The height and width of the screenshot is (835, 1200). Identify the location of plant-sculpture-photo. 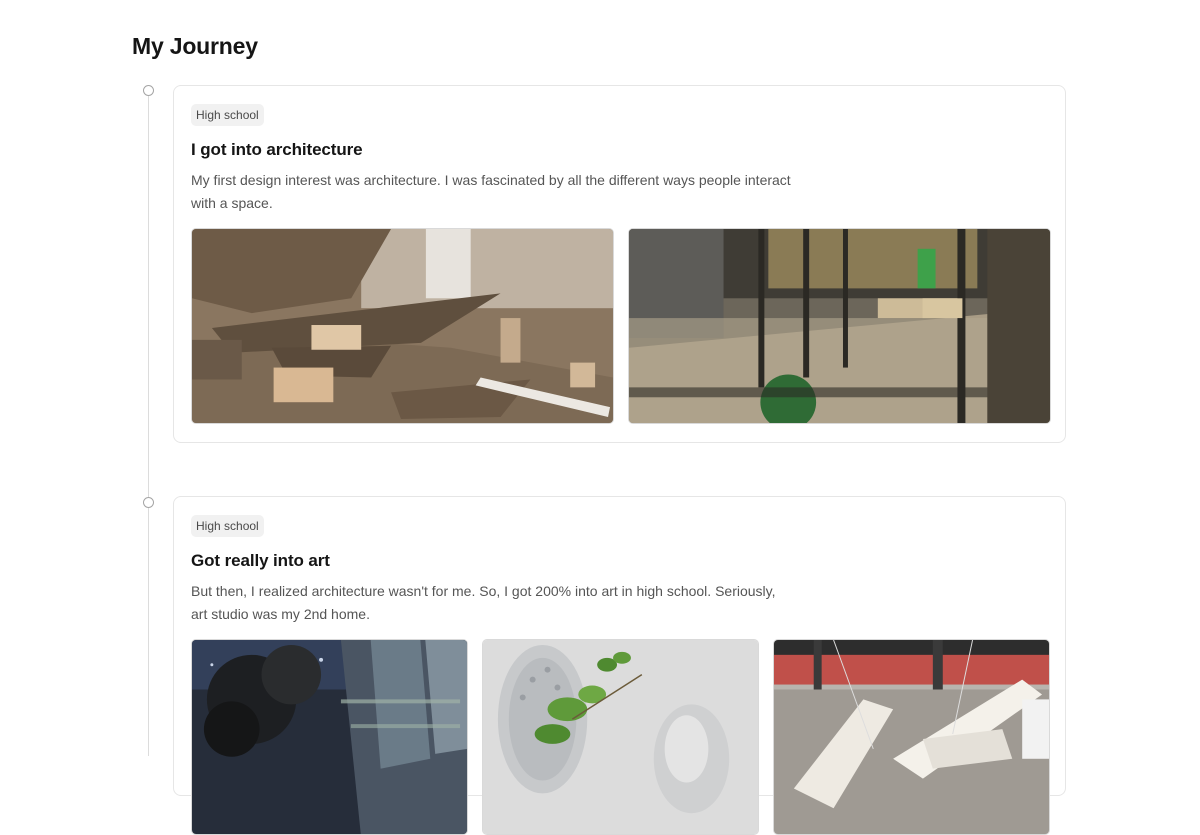
(620, 737).